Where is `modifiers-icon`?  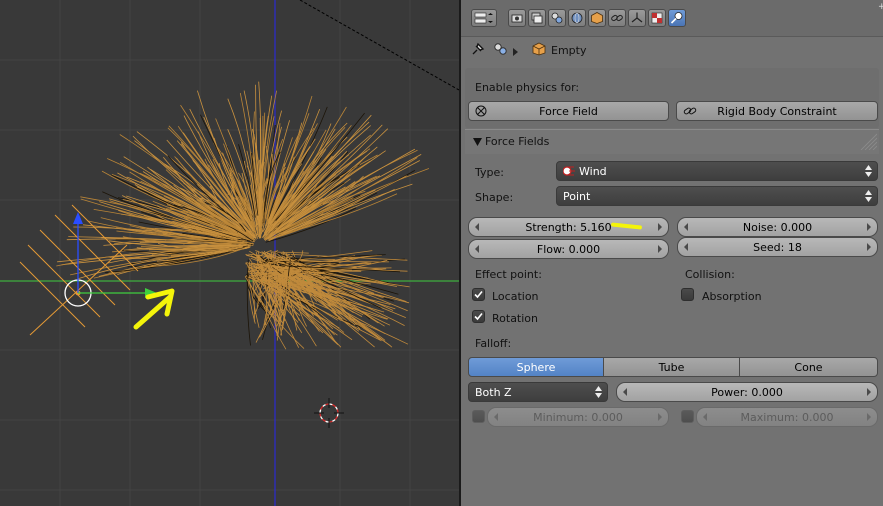
modifiers-icon is located at coordinates (637, 17).